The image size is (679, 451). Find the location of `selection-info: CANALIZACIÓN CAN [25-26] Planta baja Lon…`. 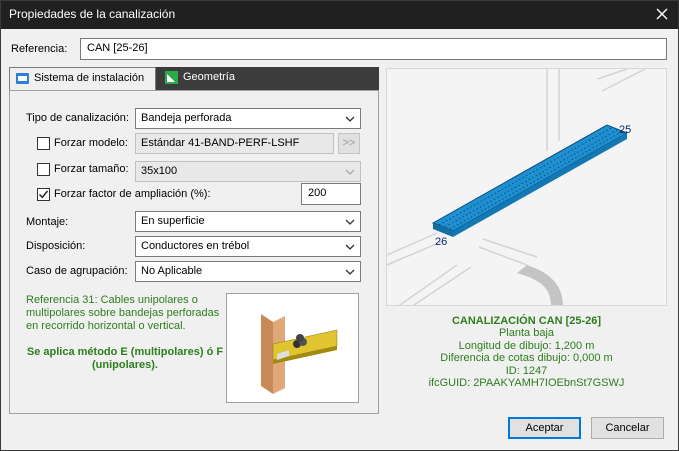

selection-info: CANALIZACIÓN CAN [25-26] Planta baja Lon… is located at coordinates (526, 352).